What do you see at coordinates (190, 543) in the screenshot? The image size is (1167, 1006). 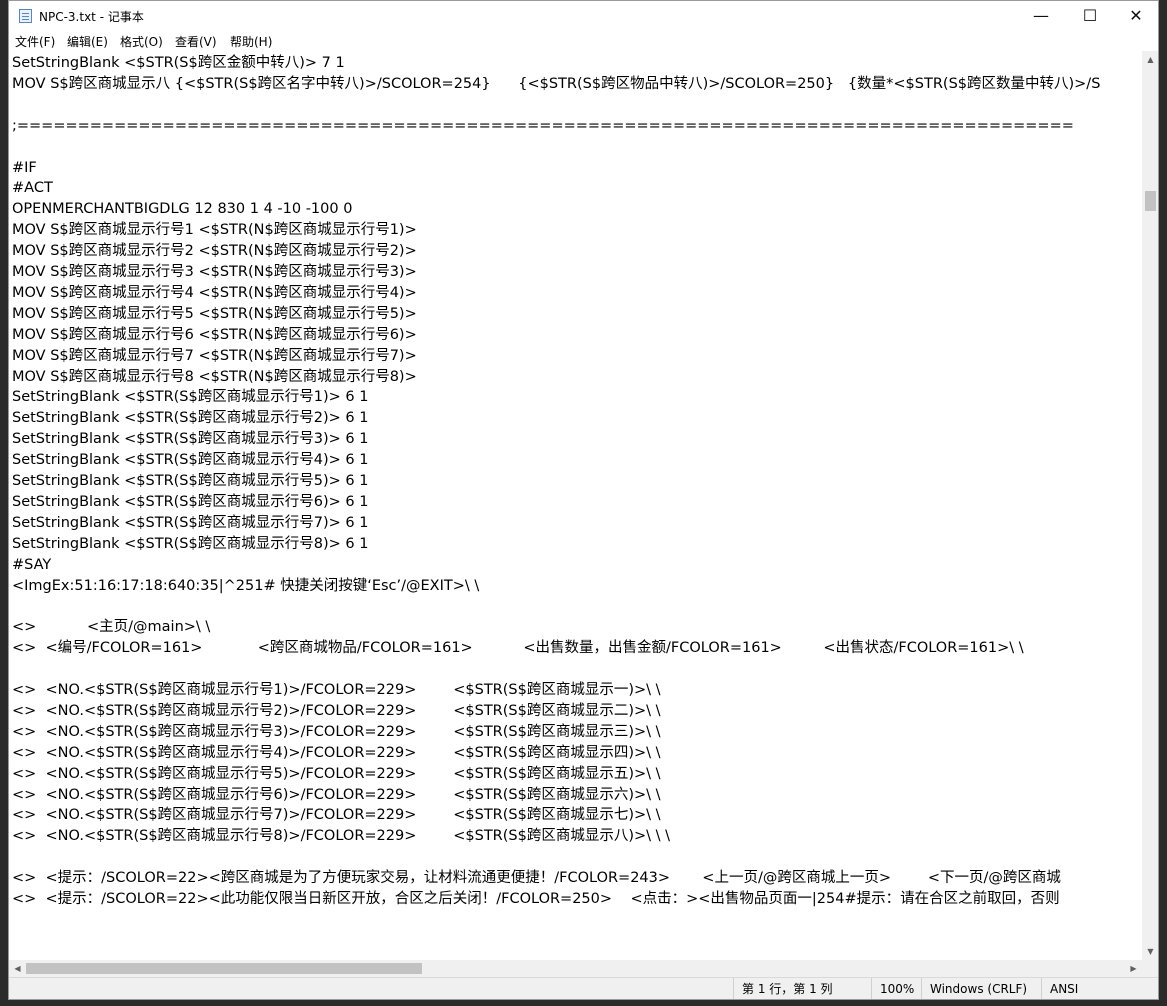 I see `text-line: SetStringBlank <$STR(S$跨区商城显示行号8)> 6 1` at bounding box center [190, 543].